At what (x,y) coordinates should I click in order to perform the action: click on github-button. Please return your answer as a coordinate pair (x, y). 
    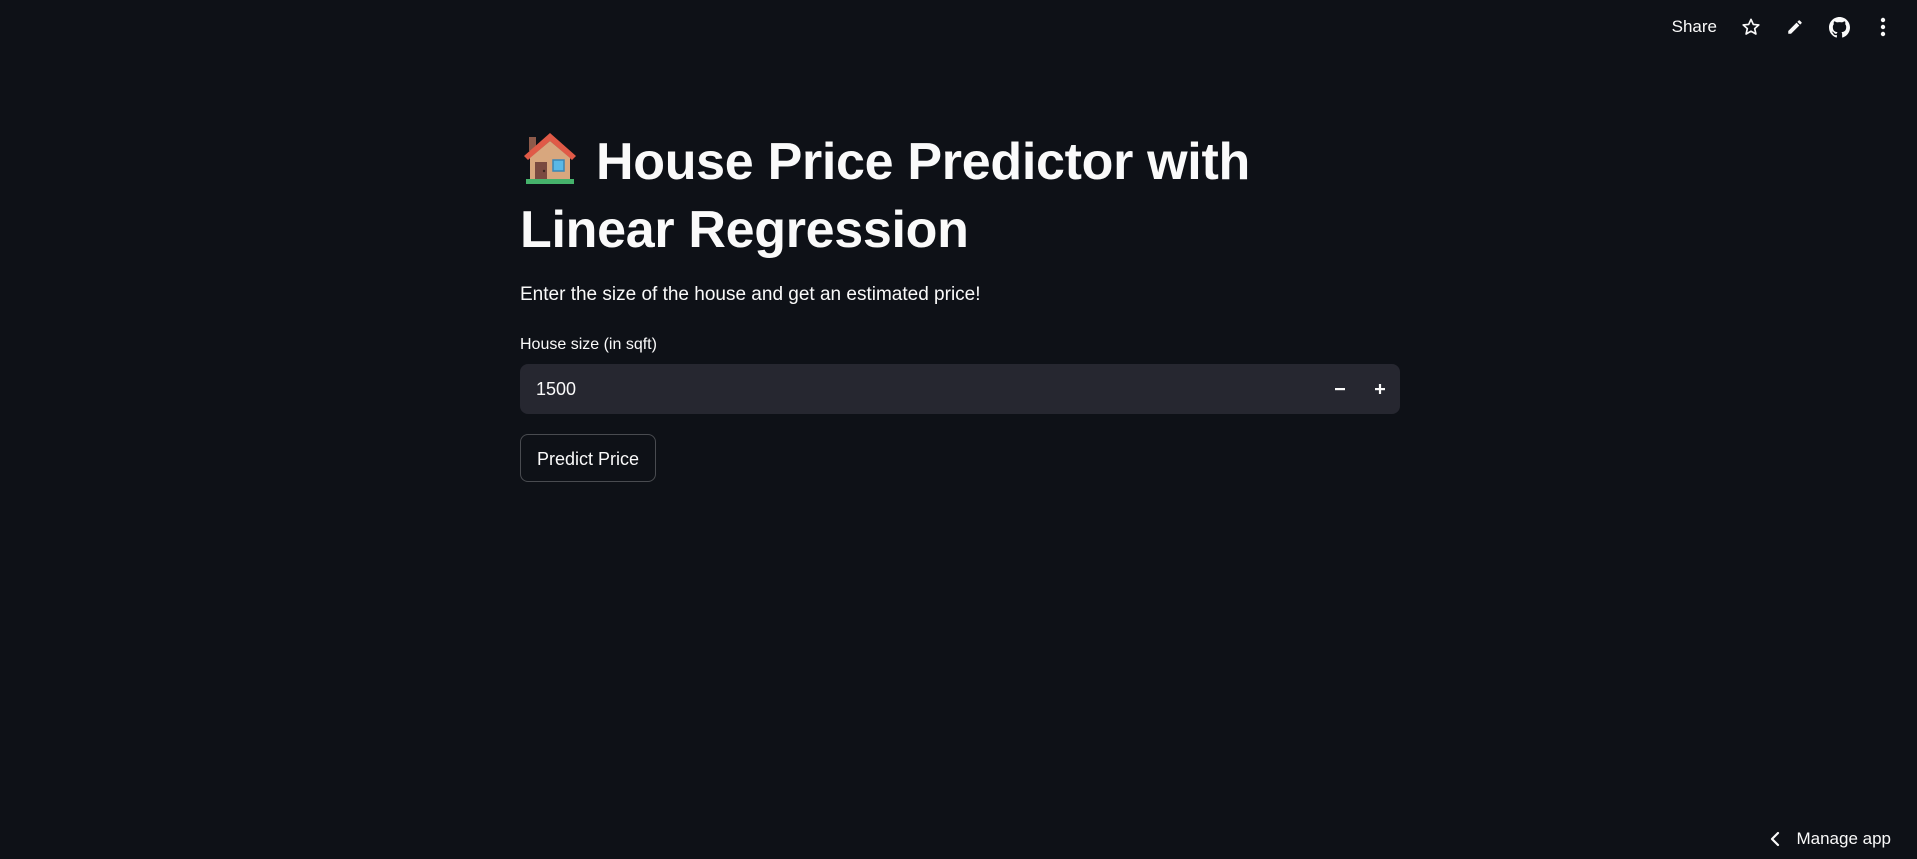
    Looking at the image, I should click on (1839, 27).